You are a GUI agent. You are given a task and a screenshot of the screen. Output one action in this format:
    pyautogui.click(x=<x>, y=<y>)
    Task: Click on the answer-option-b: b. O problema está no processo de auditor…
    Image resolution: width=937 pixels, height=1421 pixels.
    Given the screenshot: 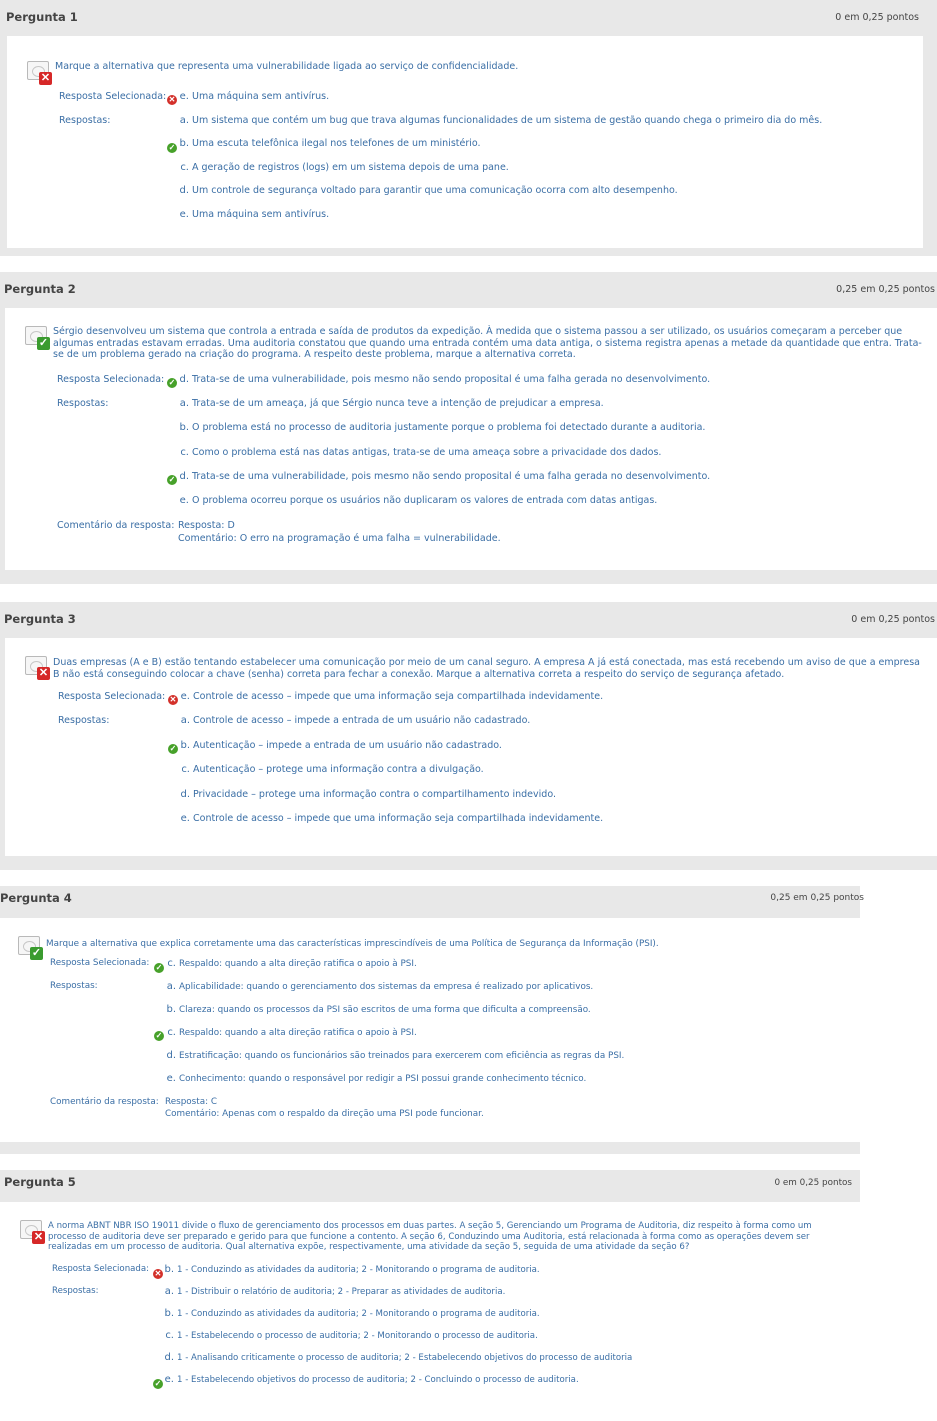 What is the action you would take?
    pyautogui.click(x=442, y=427)
    